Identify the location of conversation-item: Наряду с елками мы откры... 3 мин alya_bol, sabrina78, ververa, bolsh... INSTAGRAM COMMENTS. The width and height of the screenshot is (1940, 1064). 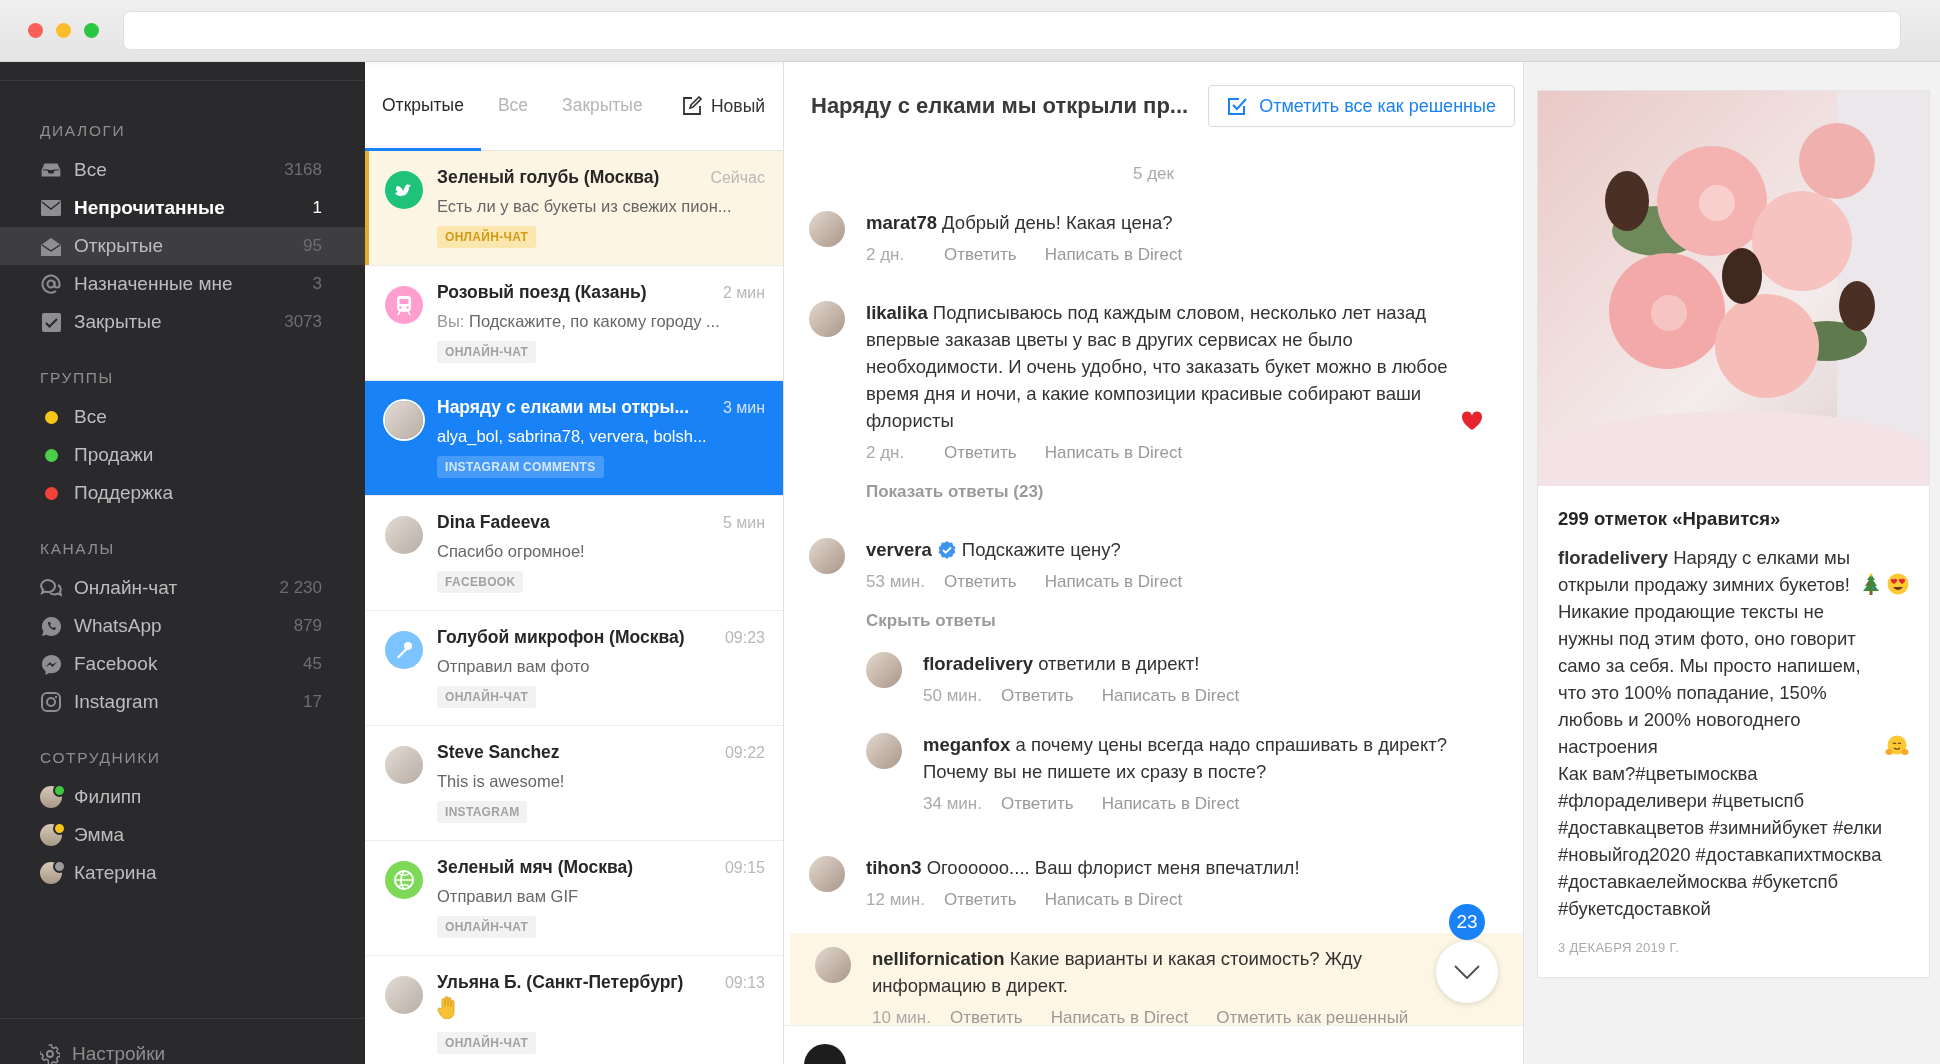
(574, 438).